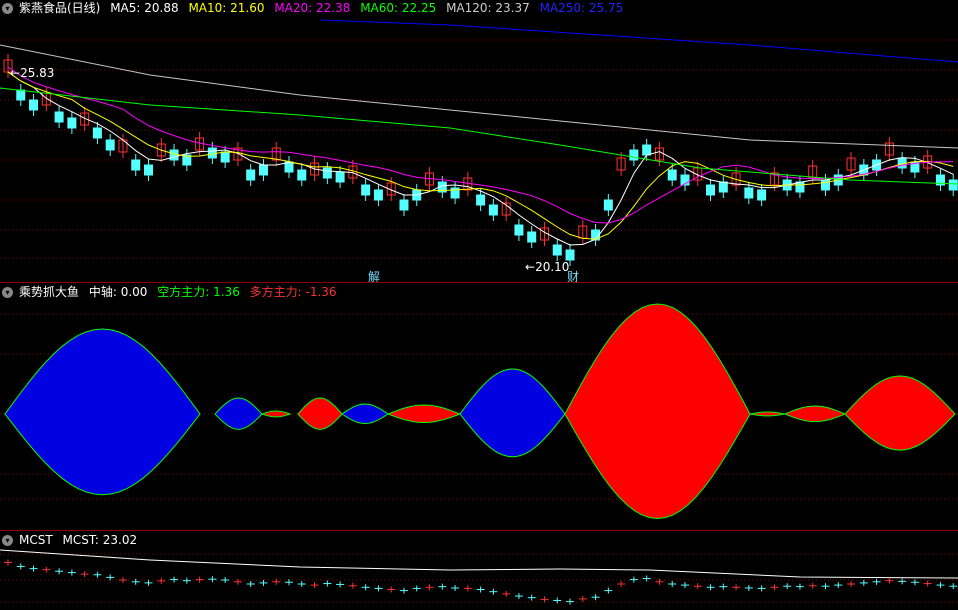  Describe the element at coordinates (293, 292) in the screenshot. I see `duofang-label: 多方主力: -1.36` at that location.